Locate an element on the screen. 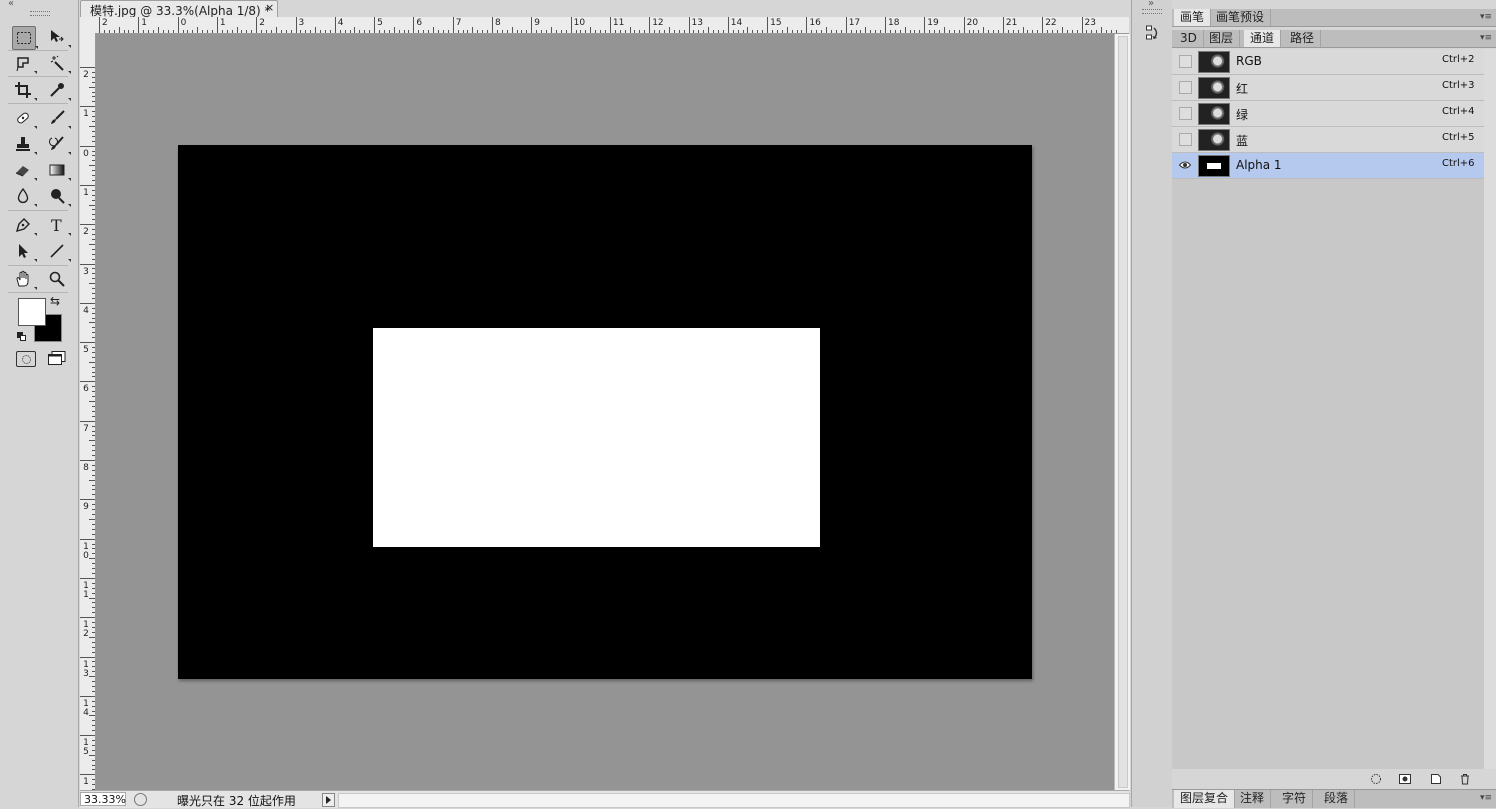 The height and width of the screenshot is (809, 1496). clone-stamp-tool is located at coordinates (24, 144).